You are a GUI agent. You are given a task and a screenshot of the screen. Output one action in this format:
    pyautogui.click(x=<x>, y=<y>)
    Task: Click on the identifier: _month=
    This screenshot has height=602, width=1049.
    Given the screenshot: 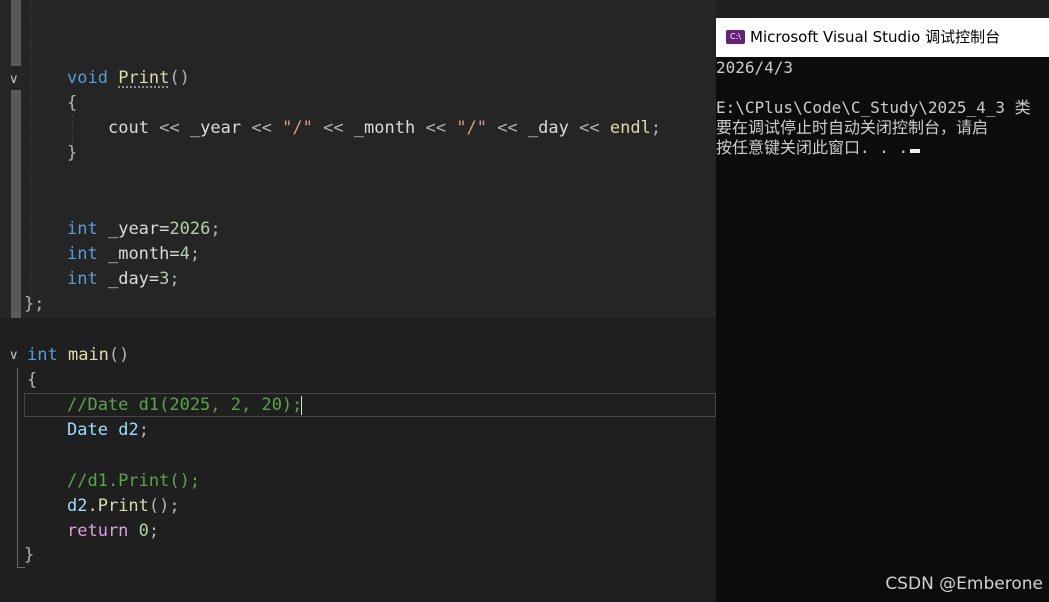 What is the action you would take?
    pyautogui.click(x=143, y=254)
    